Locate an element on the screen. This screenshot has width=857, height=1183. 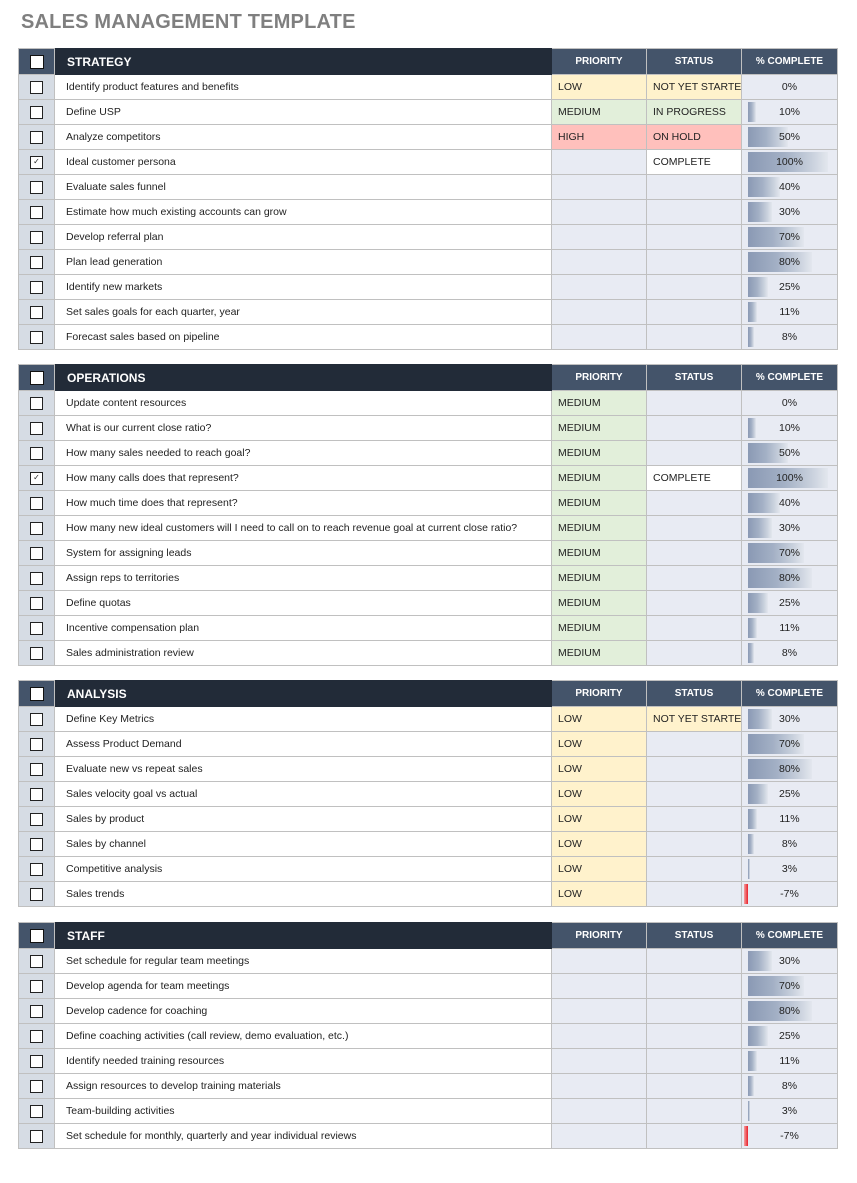
percent-complete-cell: 30% is located at coordinates (789, 961).